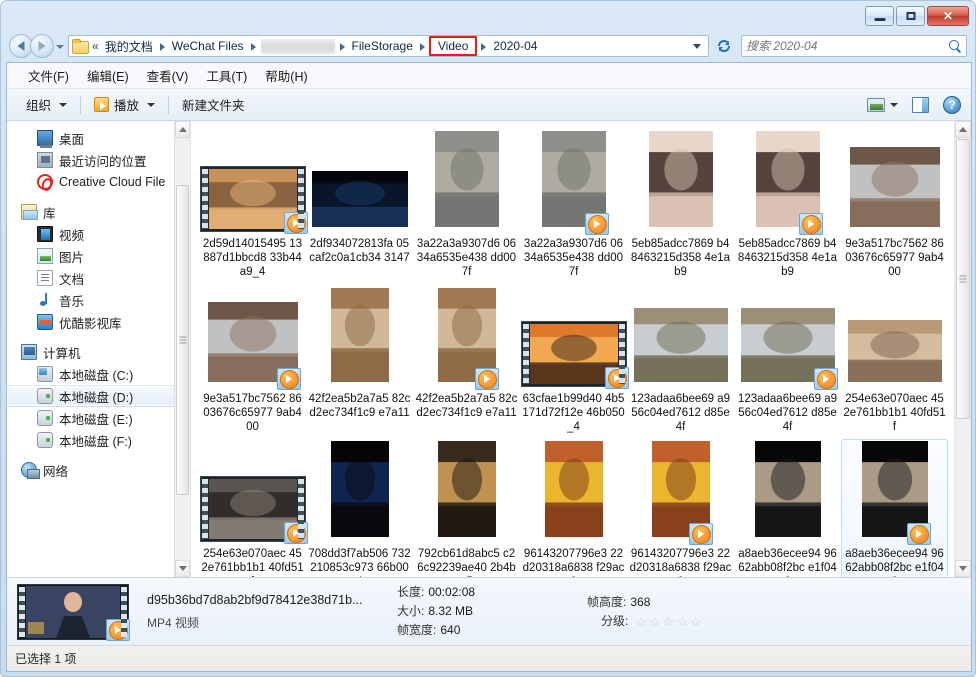 This screenshot has height=677, width=976. Describe the element at coordinates (920, 104) in the screenshot. I see `preview-pane-icon` at that location.